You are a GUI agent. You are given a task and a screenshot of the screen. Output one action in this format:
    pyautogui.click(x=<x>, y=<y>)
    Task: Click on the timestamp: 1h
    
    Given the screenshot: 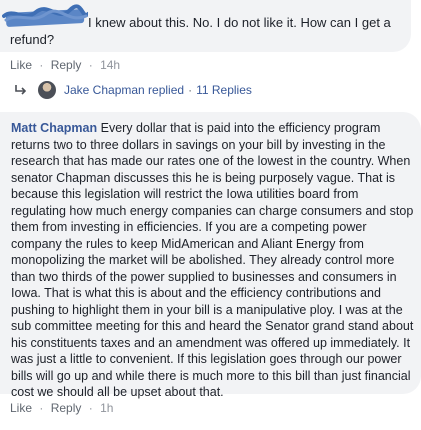 What is the action you would take?
    pyautogui.click(x=106, y=408)
    